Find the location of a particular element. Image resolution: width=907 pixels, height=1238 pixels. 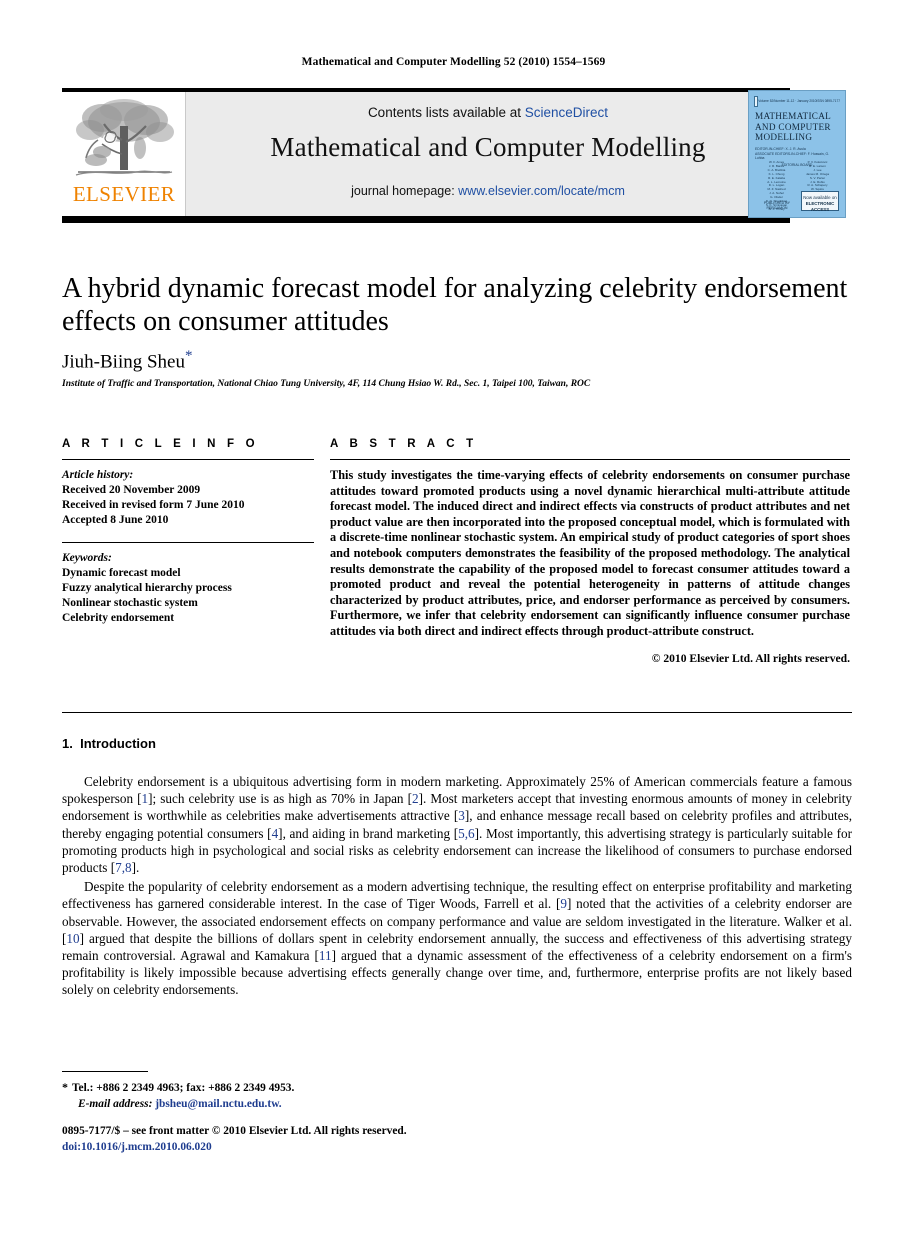

cover-electronic-access-badge: Now available on ELECTRONIC ACCESS is located at coordinates (820, 201).